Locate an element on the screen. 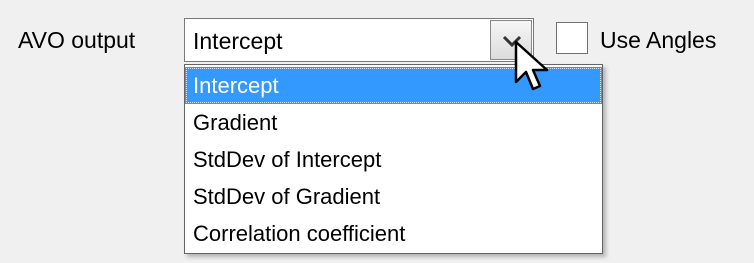 The height and width of the screenshot is (263, 754). dropdown-option-stddev-gradient: StdDev of Gradient is located at coordinates (393, 196).